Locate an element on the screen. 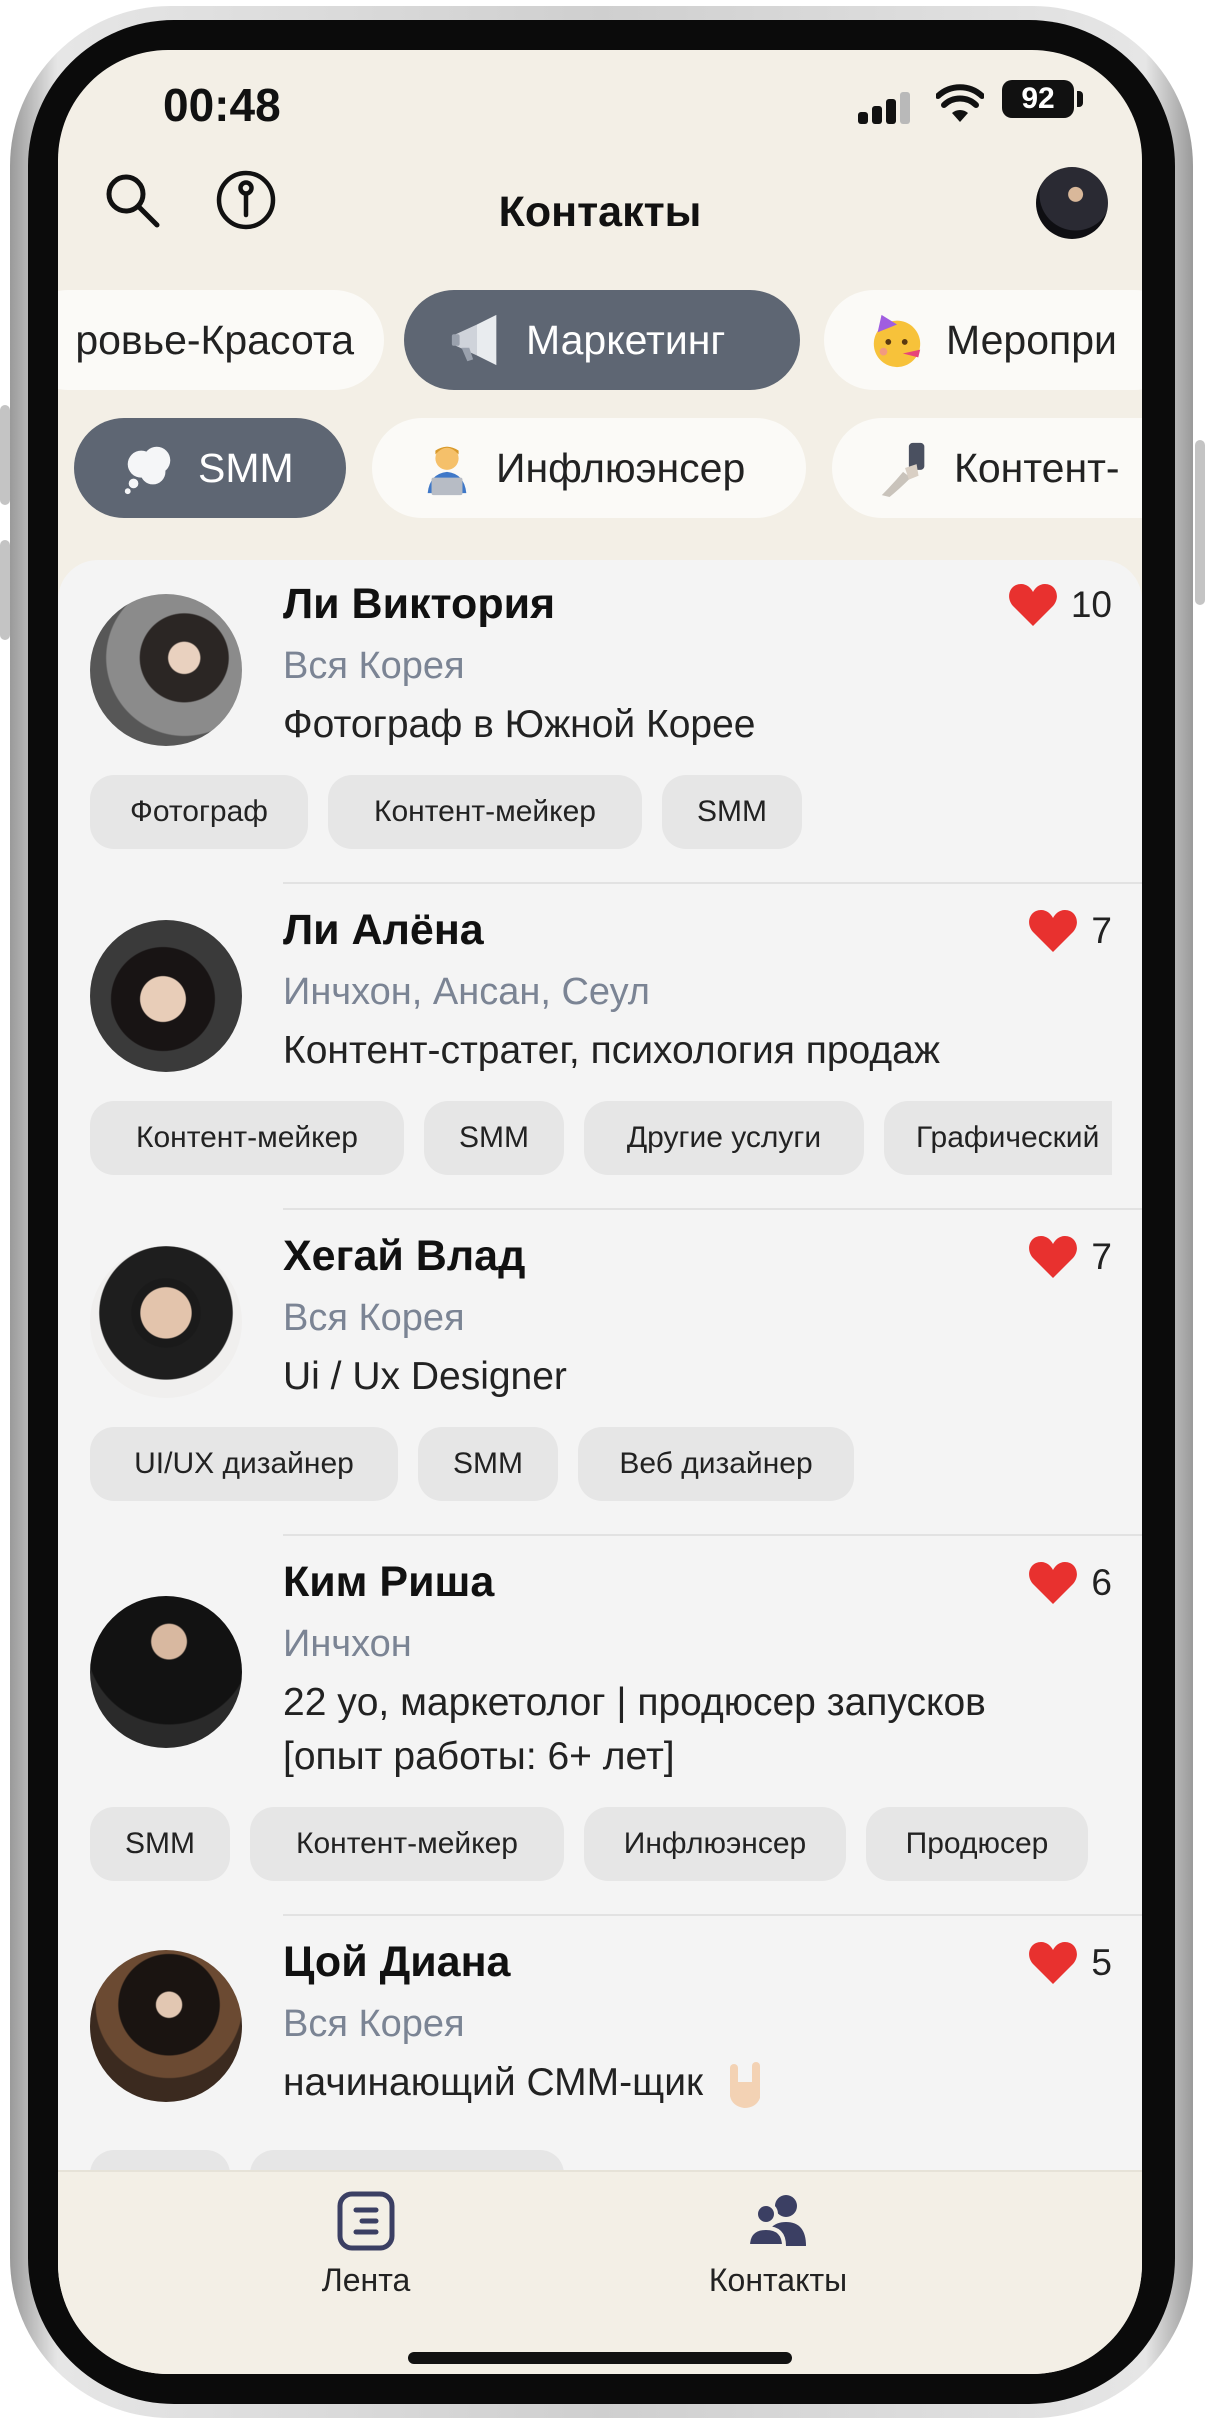 The height and width of the screenshot is (2425, 1205). chip-content: Контент- is located at coordinates (987, 468).